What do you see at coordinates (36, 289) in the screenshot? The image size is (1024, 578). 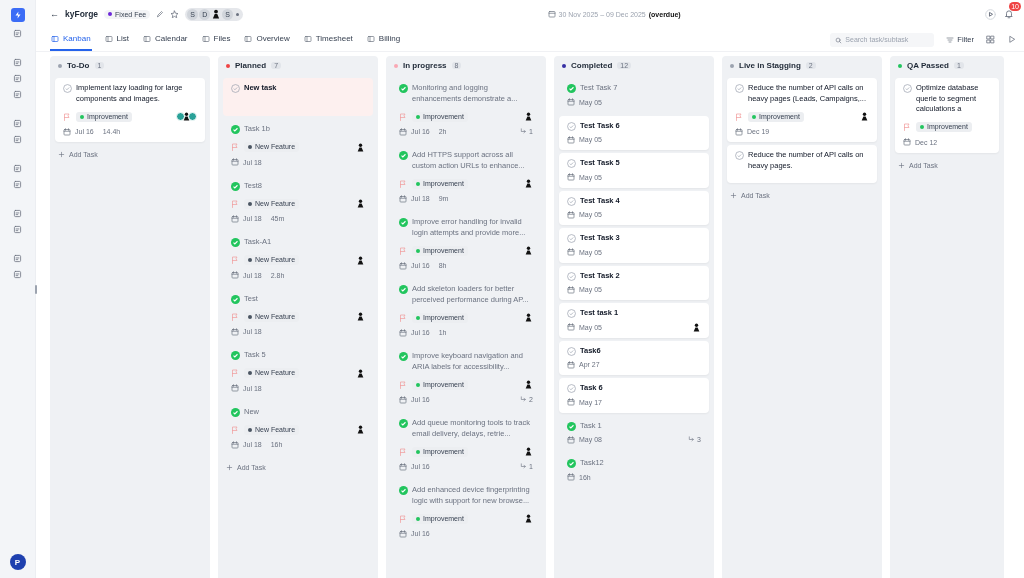 I see `resize-handle` at bounding box center [36, 289].